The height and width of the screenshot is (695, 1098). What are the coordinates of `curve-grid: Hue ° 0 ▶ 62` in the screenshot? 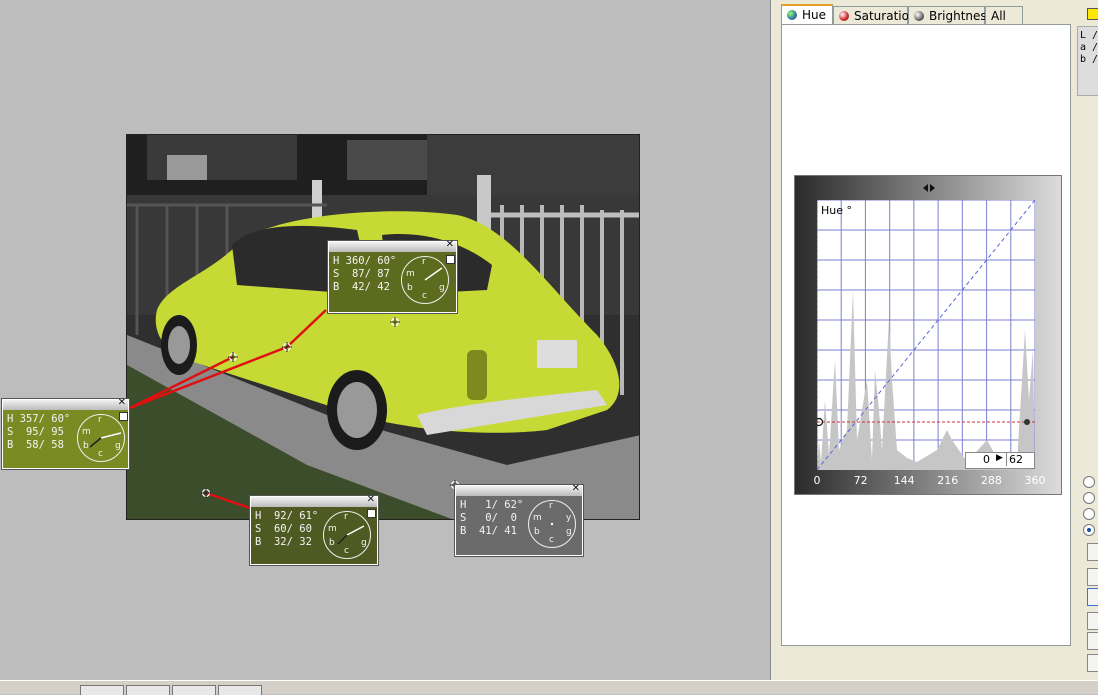 It's located at (925, 335).